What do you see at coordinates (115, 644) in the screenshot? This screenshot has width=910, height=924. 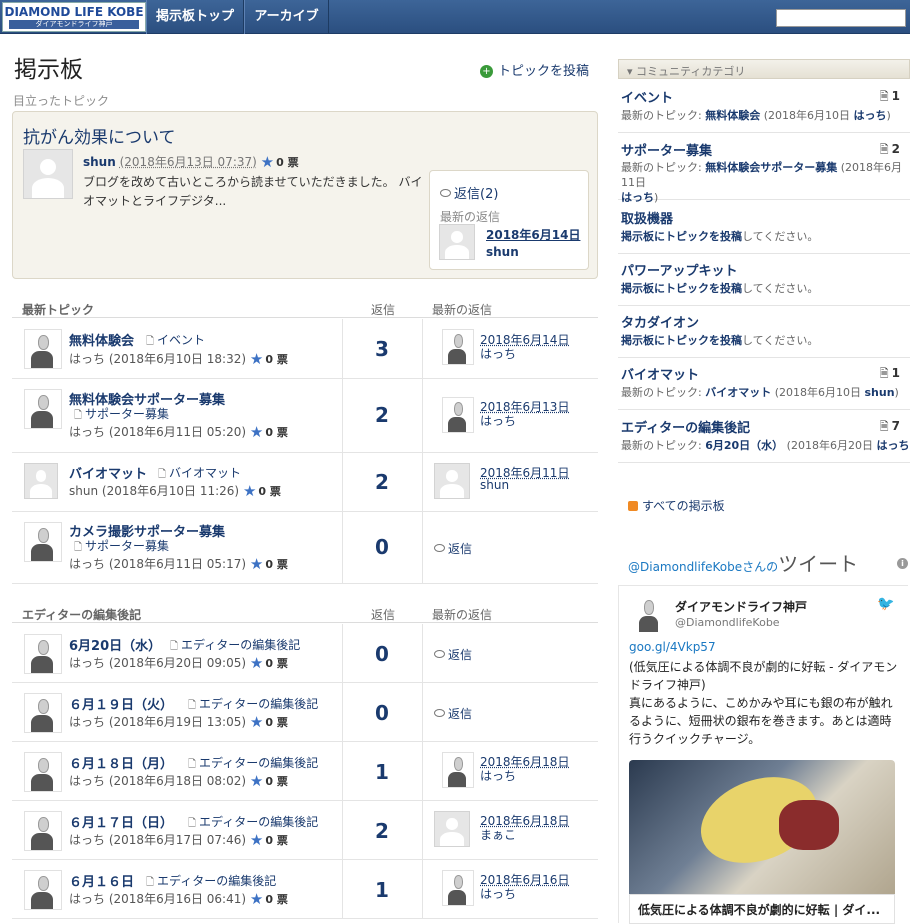 I see `topic-title: 6月20日（水）` at bounding box center [115, 644].